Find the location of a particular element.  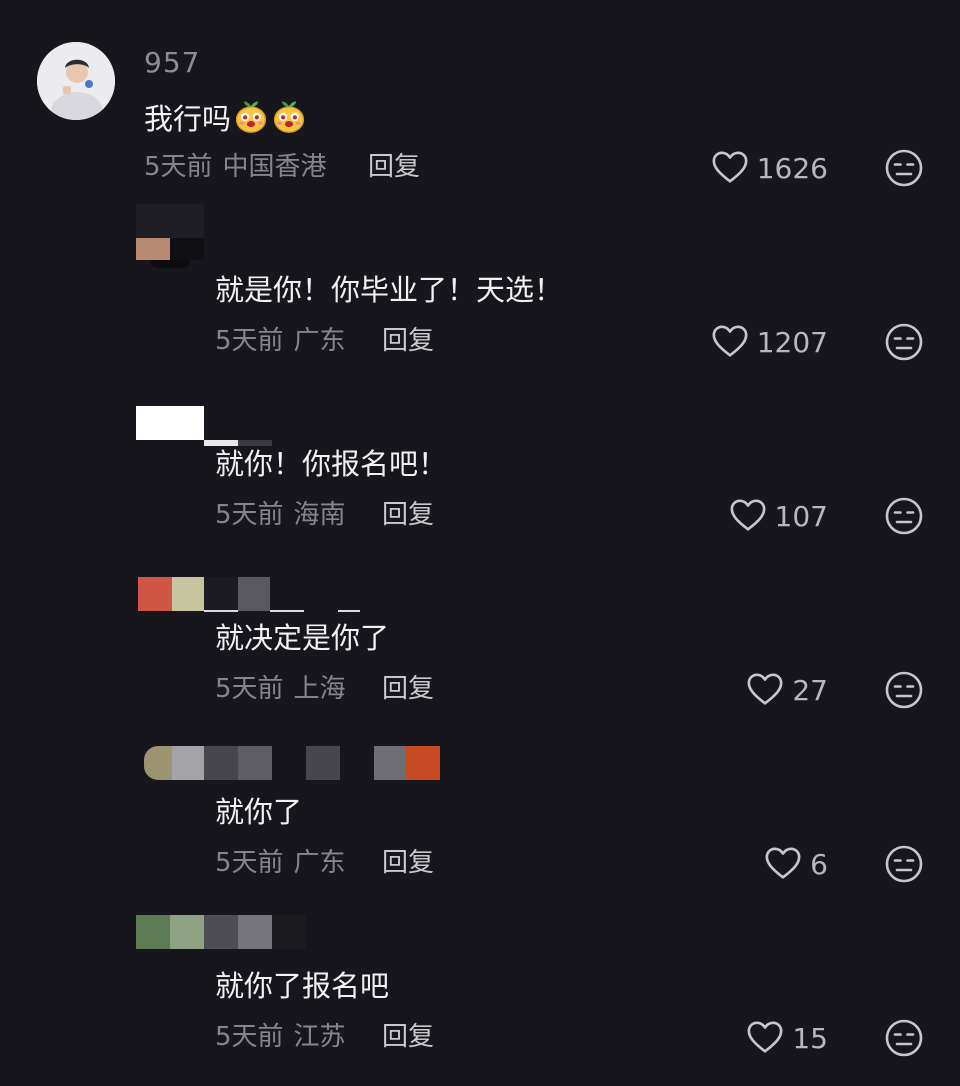

comment-text: 就你了报名吧 is located at coordinates (302, 986).